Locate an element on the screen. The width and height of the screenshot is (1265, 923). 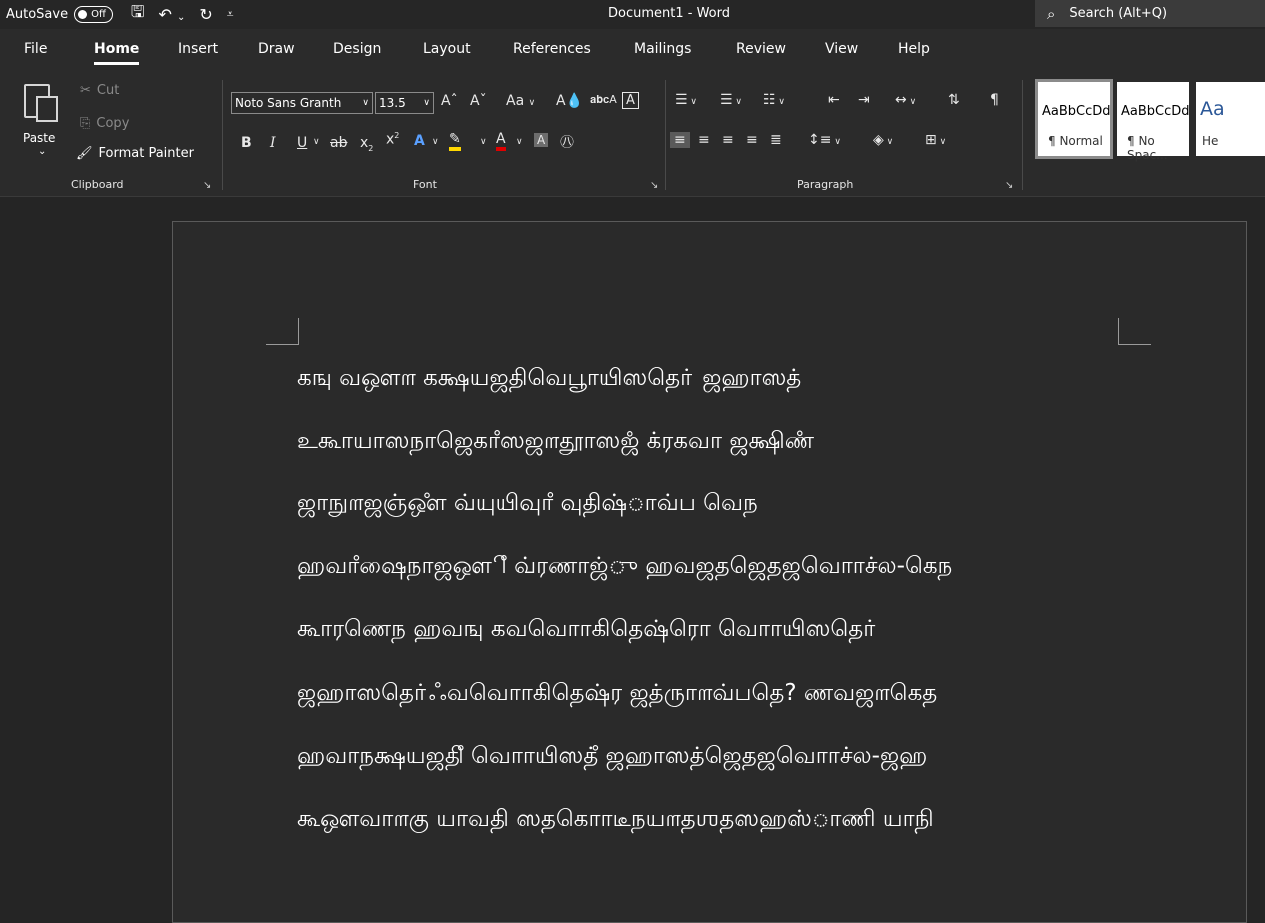
font-color-icon: A is located at coordinates (501, 141).